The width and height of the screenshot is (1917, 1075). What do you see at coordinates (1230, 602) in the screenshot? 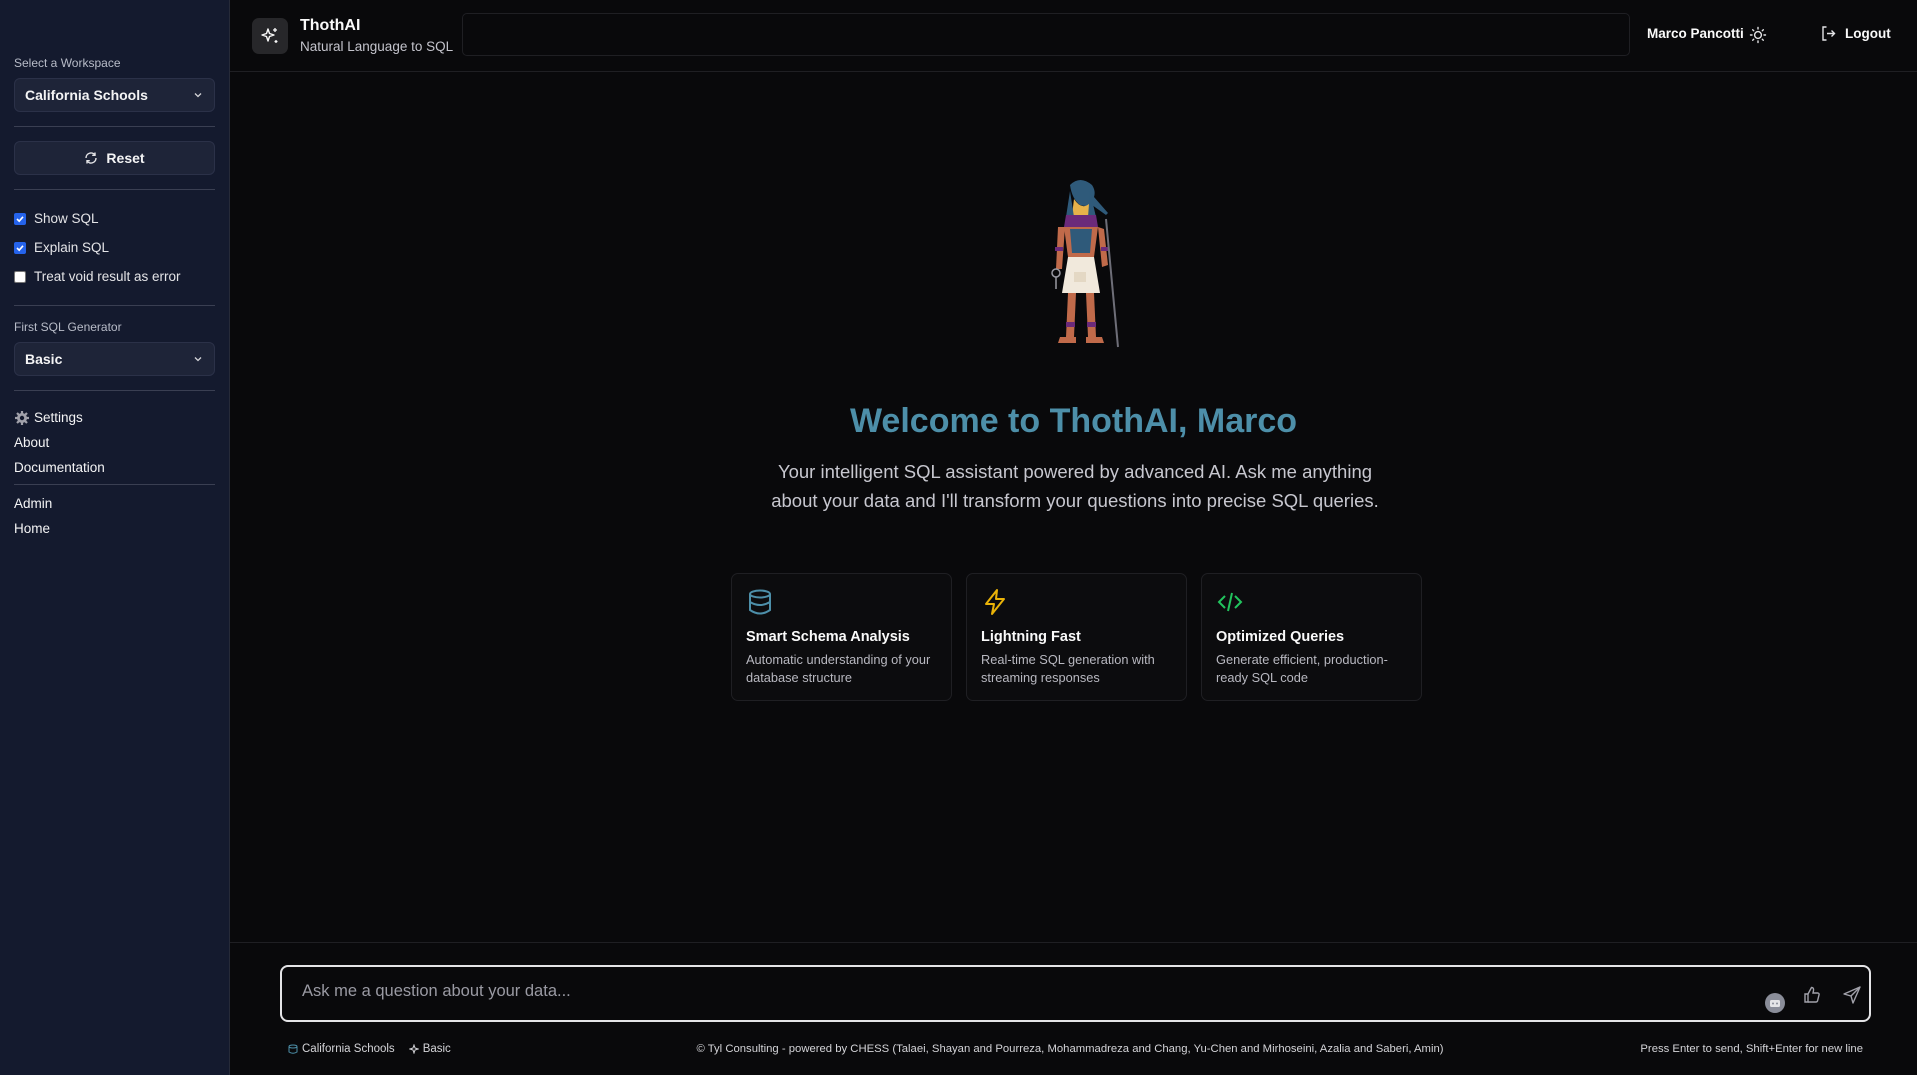
I see `code-icon` at bounding box center [1230, 602].